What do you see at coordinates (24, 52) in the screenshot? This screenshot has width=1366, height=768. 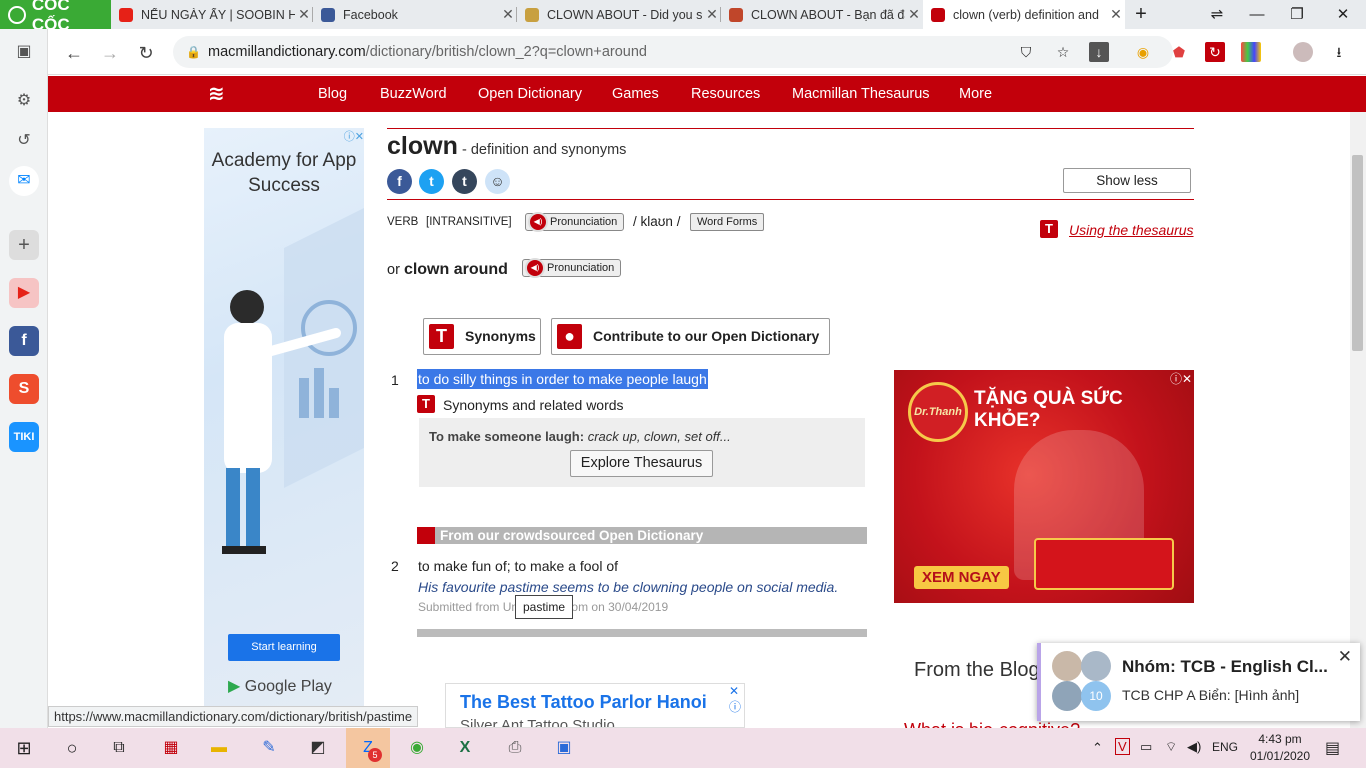 I see `sidebar-toggle-icon: ▣` at bounding box center [24, 52].